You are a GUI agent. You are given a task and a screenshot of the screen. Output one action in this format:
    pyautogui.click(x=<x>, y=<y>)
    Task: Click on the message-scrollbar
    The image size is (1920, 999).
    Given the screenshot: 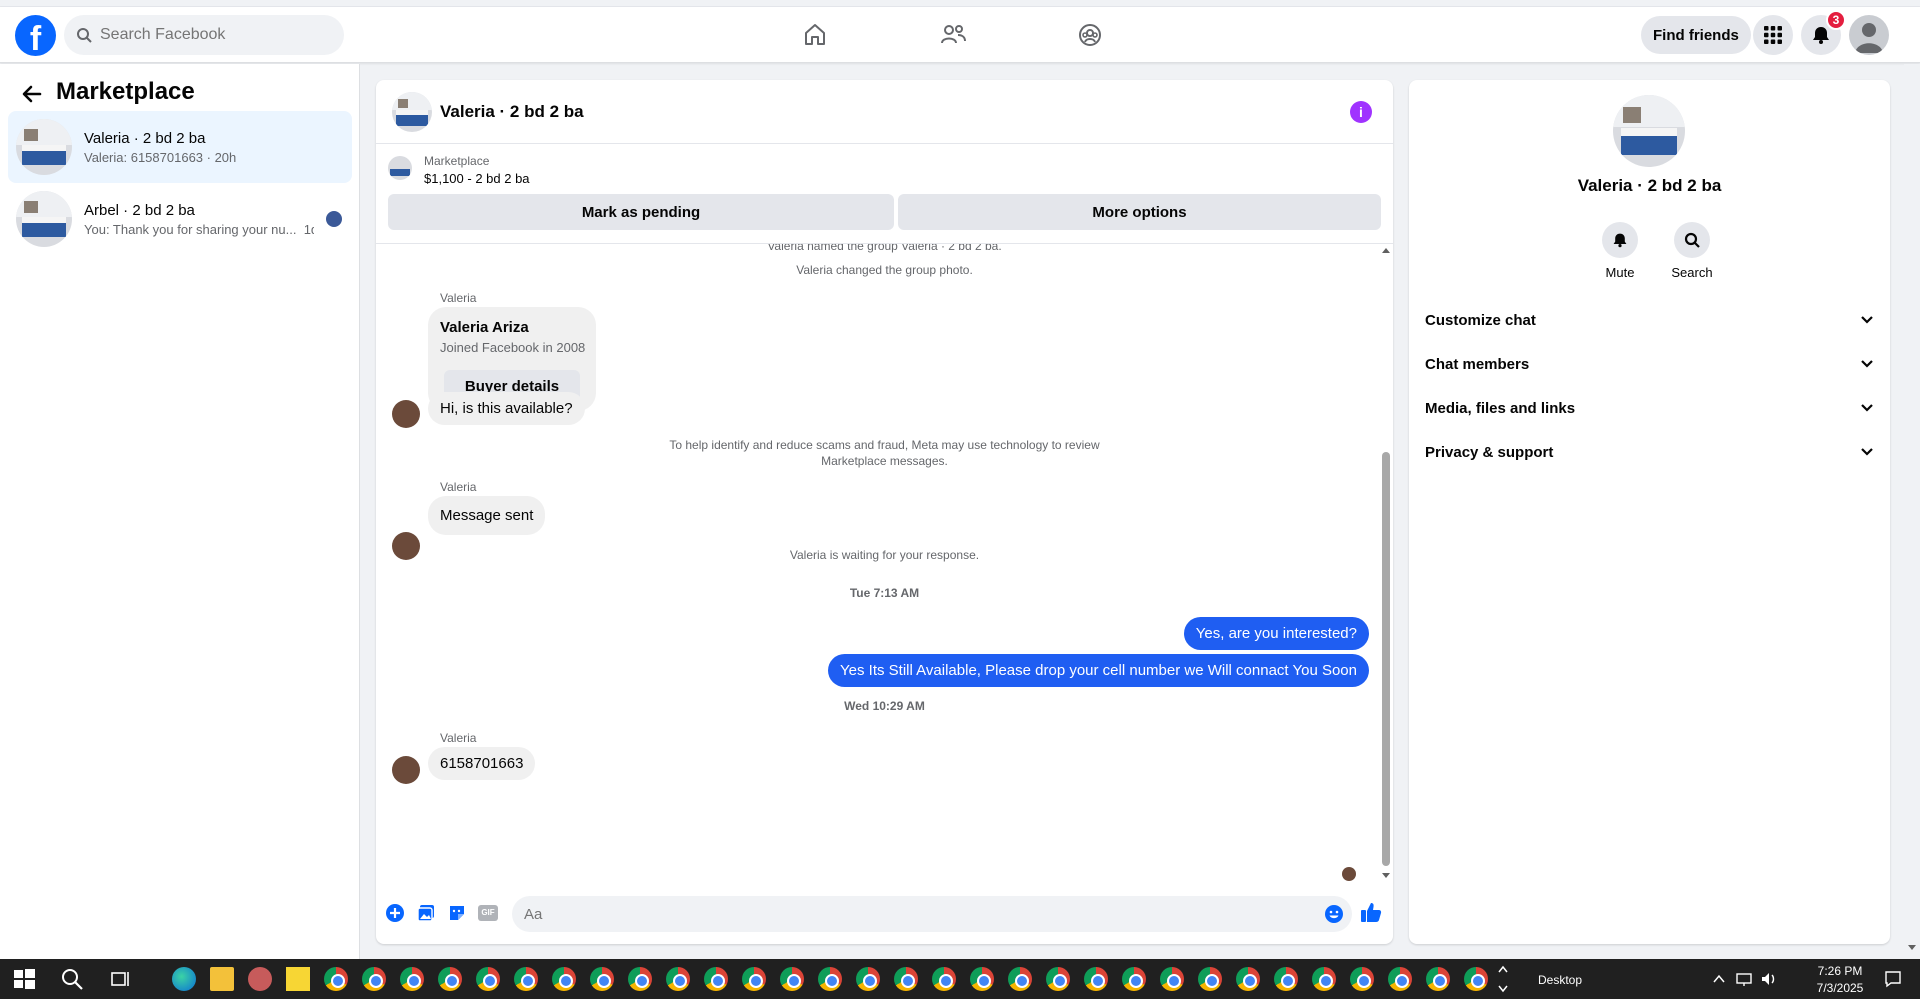 What is the action you would take?
    pyautogui.click(x=1385, y=564)
    